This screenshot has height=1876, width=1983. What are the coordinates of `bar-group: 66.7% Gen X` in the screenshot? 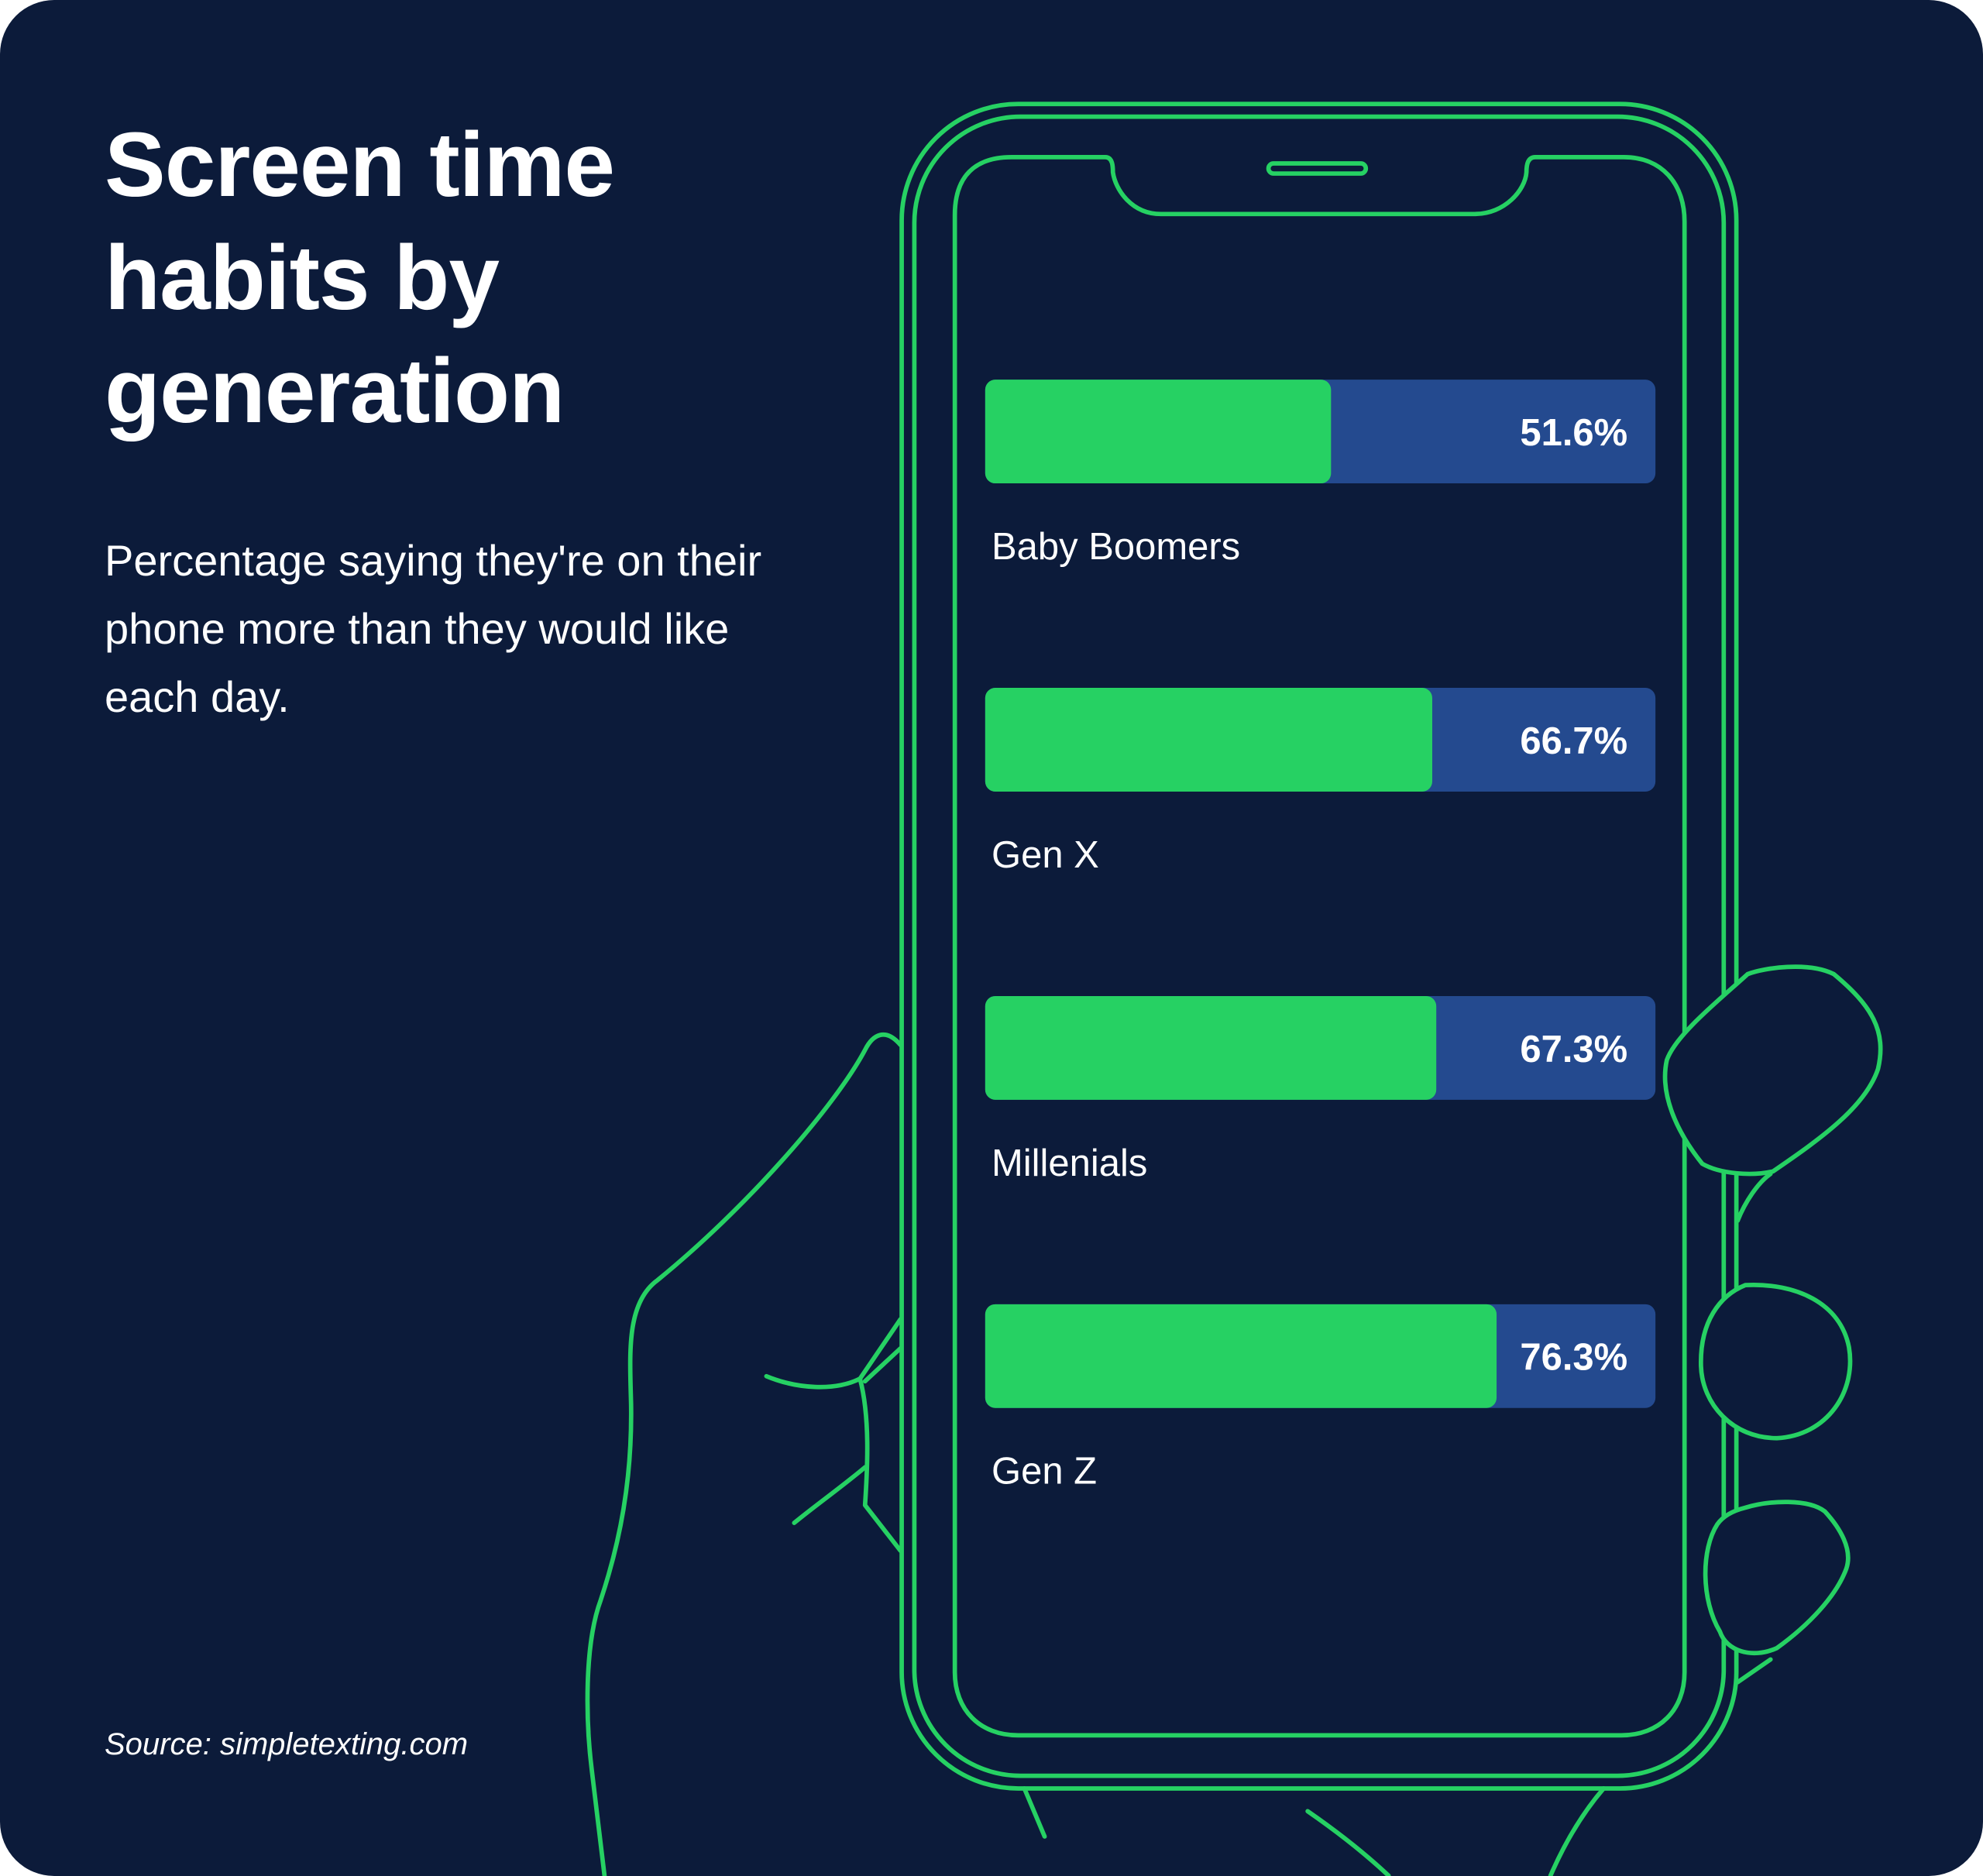 It's located at (1320, 782).